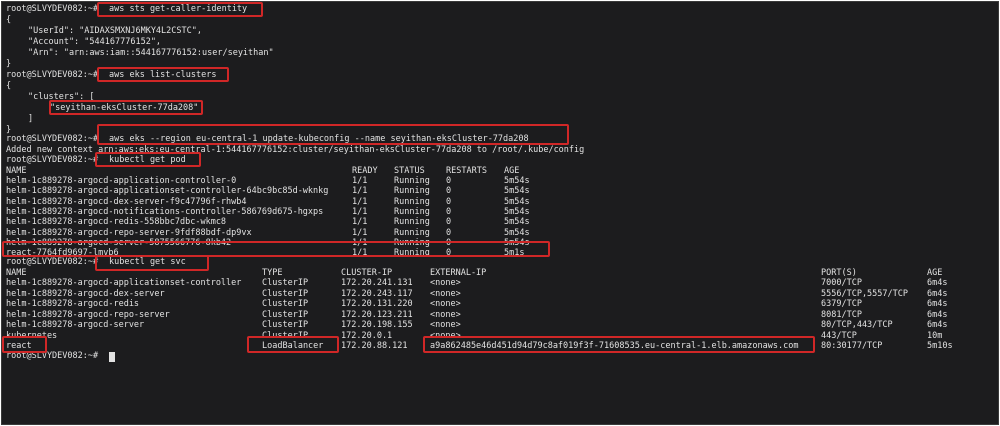 This screenshot has height=426, width=1000. I want to click on table-cell: 80:30177/TCP, so click(852, 346).